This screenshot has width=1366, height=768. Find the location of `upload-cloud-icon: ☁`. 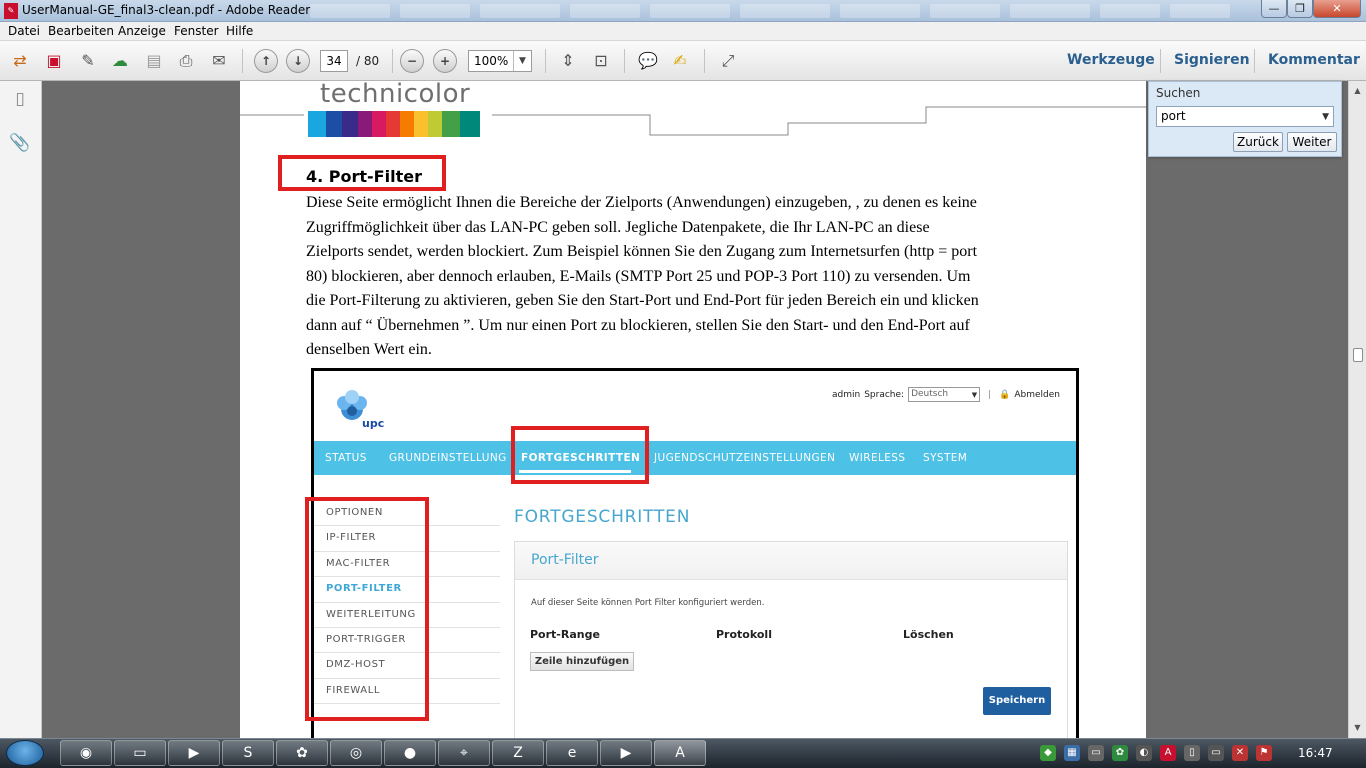

upload-cloud-icon: ☁ is located at coordinates (120, 61).